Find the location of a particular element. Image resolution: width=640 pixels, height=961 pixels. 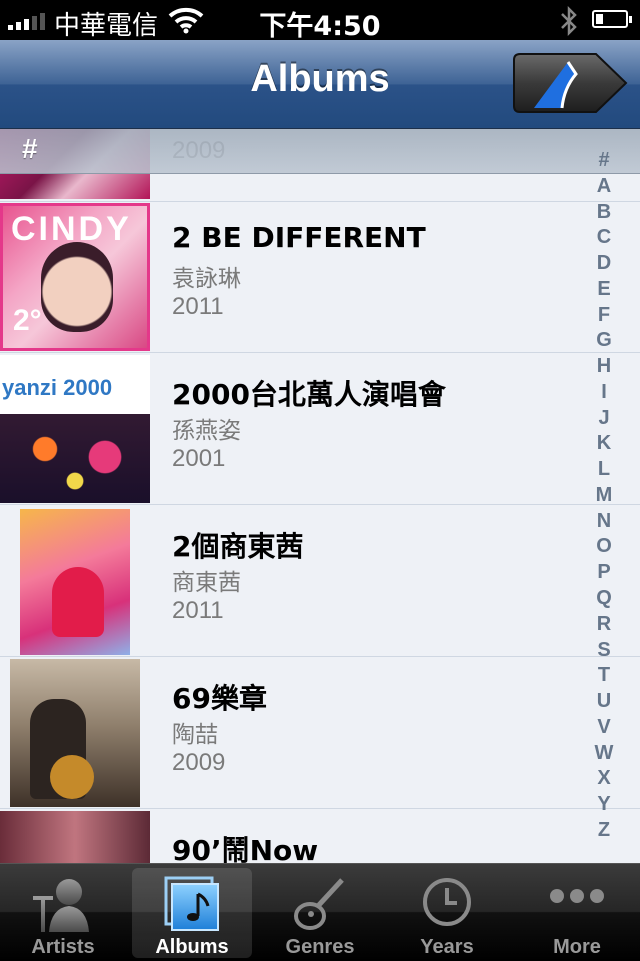

battery-icon is located at coordinates (612, 19).